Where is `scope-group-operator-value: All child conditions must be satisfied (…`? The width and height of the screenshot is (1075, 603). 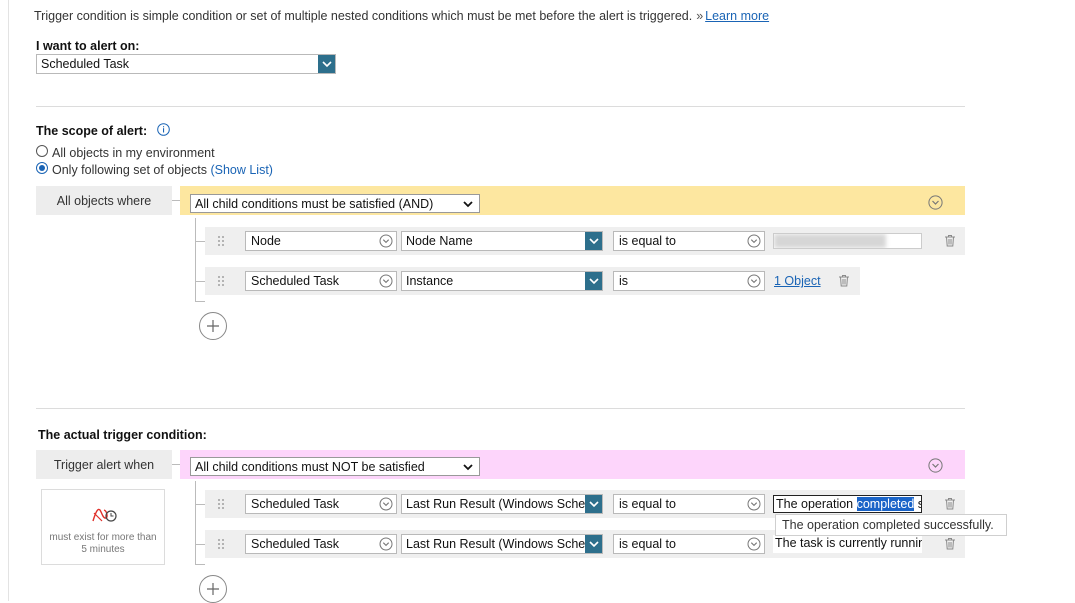
scope-group-operator-value: All child conditions must be satisfied (… is located at coordinates (314, 204).